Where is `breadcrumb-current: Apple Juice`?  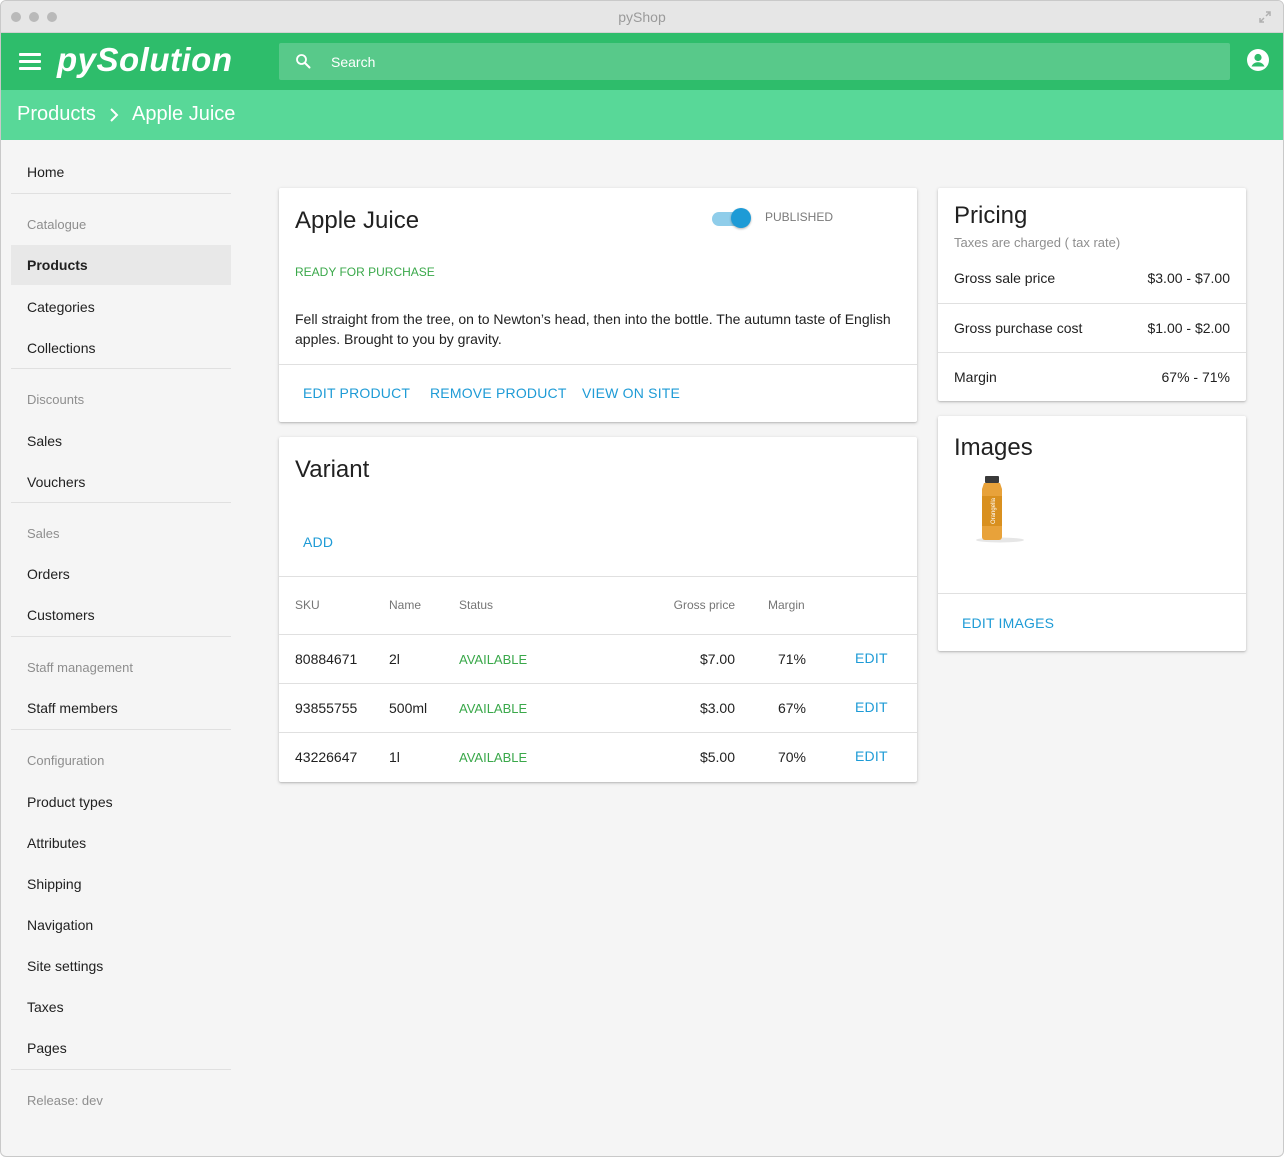 breadcrumb-current: Apple Juice is located at coordinates (184, 114).